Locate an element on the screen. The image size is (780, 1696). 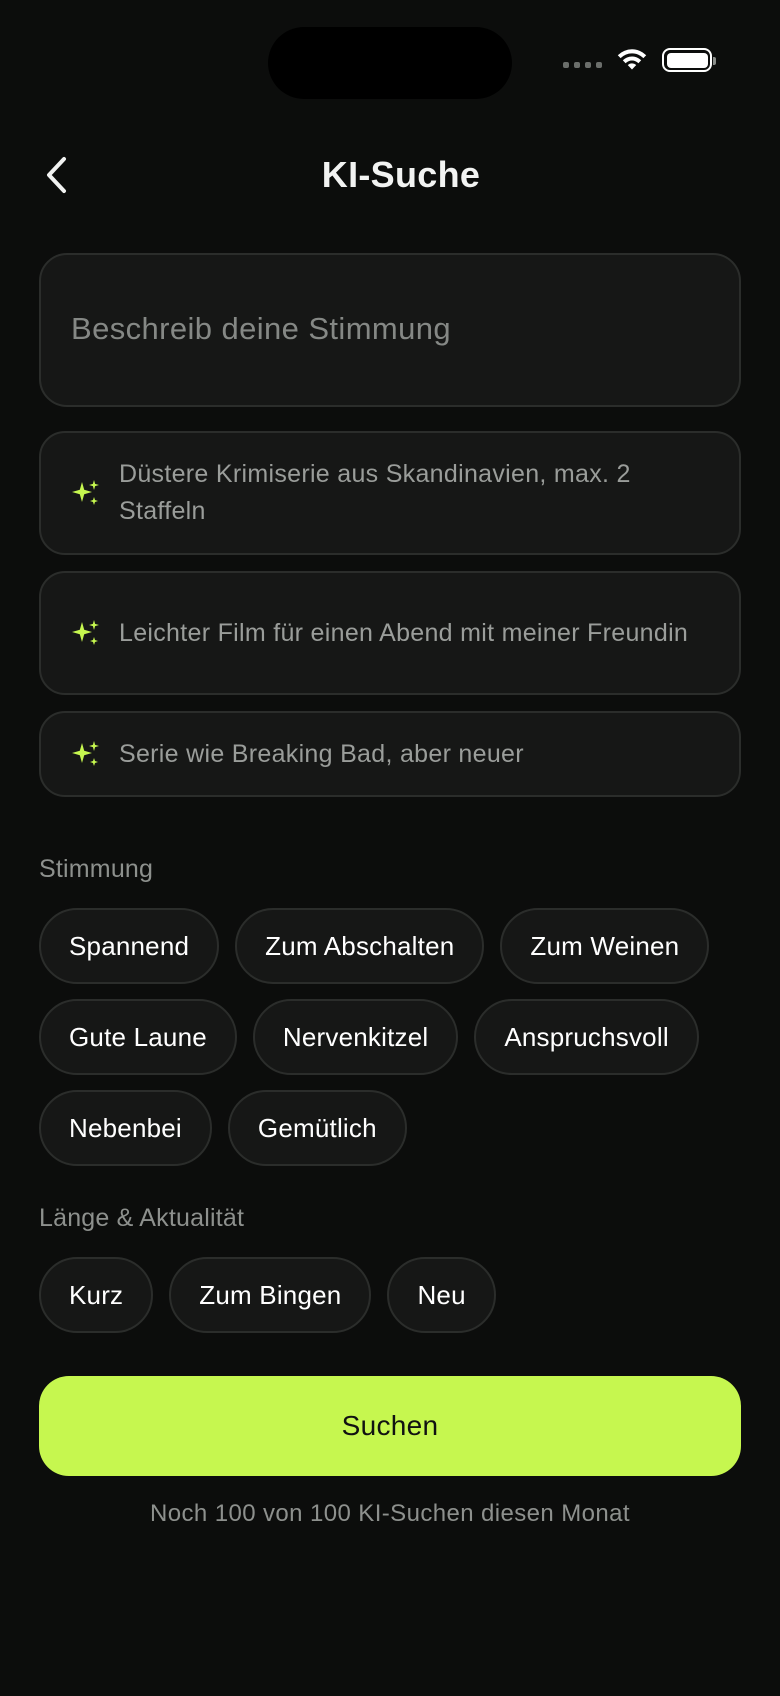
suggestion-item: Serie wie Breaking Bad, aber neuer is located at coordinates (390, 754).